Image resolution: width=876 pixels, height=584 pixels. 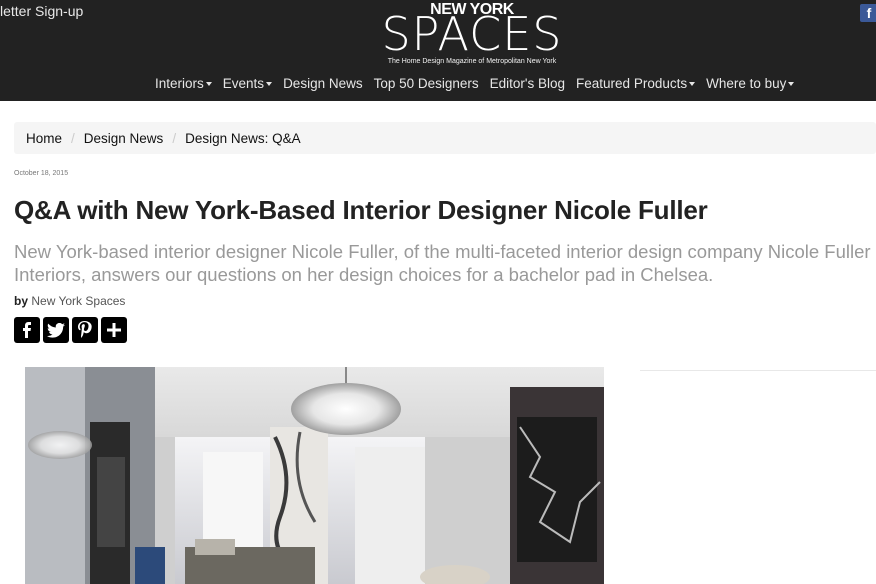 I want to click on nav-label: Design News, so click(x=323, y=83).